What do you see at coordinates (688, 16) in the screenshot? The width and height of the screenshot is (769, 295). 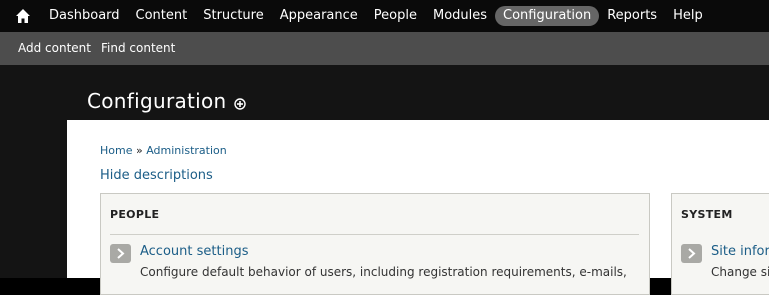 I see `toolbar-item-help: Help` at bounding box center [688, 16].